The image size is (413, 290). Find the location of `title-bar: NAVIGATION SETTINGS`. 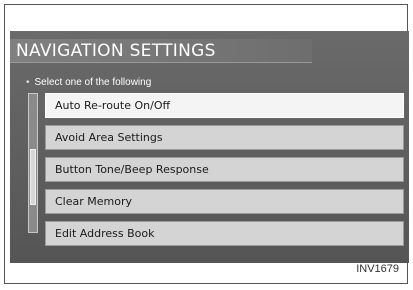

title-bar: NAVIGATION SETTINGS is located at coordinates (161, 51).